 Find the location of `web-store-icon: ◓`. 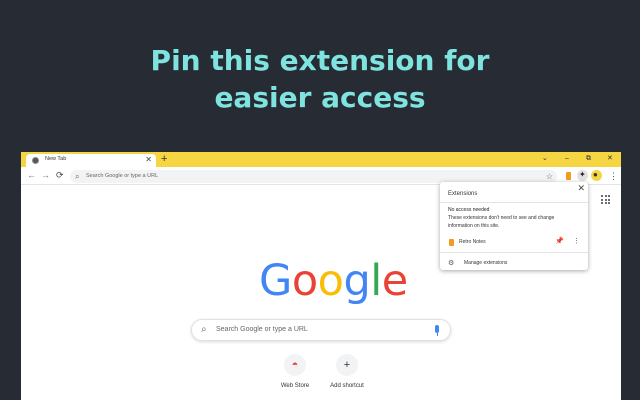

web-store-icon: ◓ is located at coordinates (295, 365).